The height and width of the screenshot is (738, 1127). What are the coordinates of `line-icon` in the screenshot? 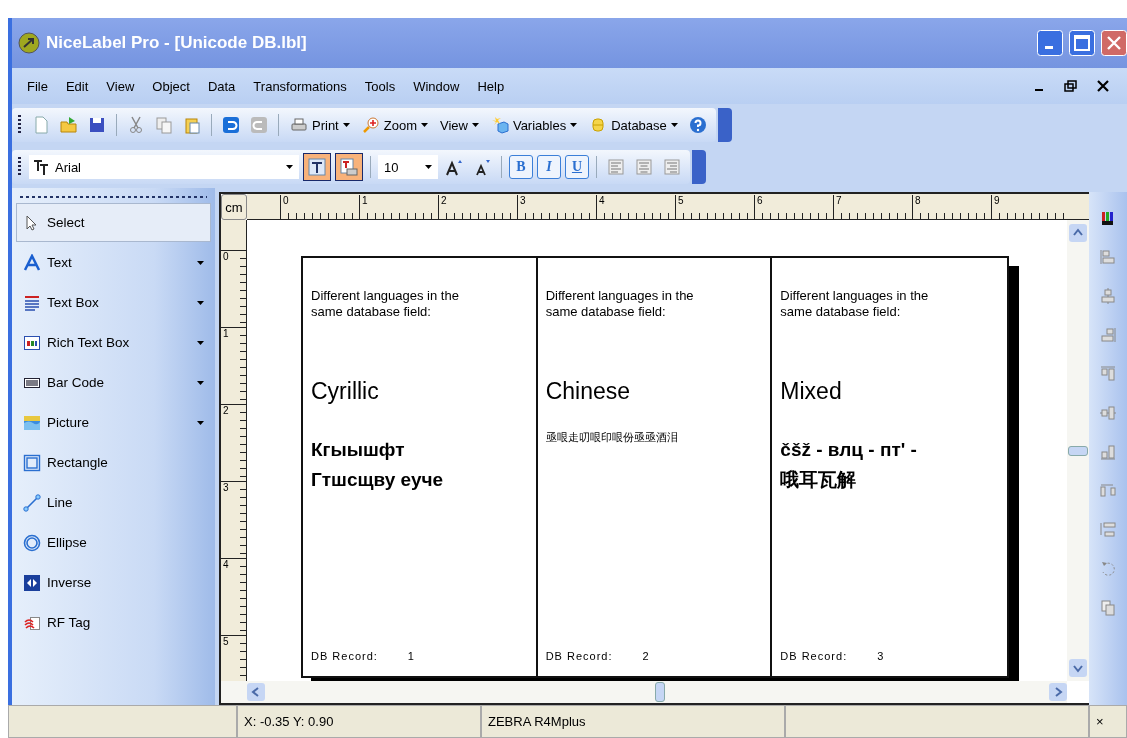 It's located at (32, 502).